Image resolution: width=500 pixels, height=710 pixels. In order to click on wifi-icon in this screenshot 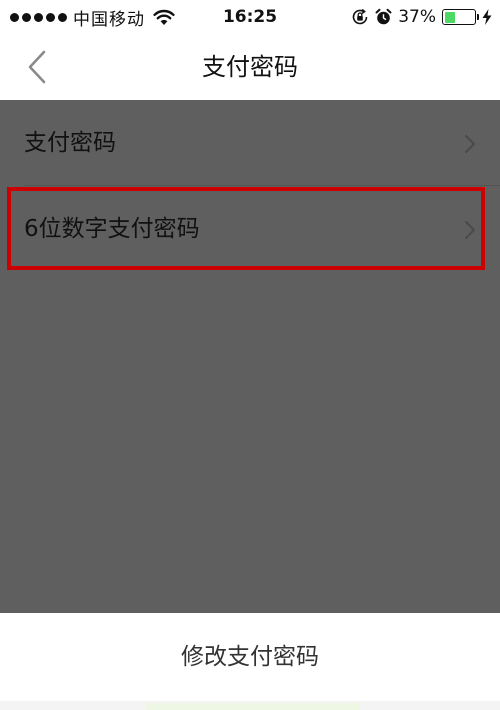, I will do `click(164, 17)`.